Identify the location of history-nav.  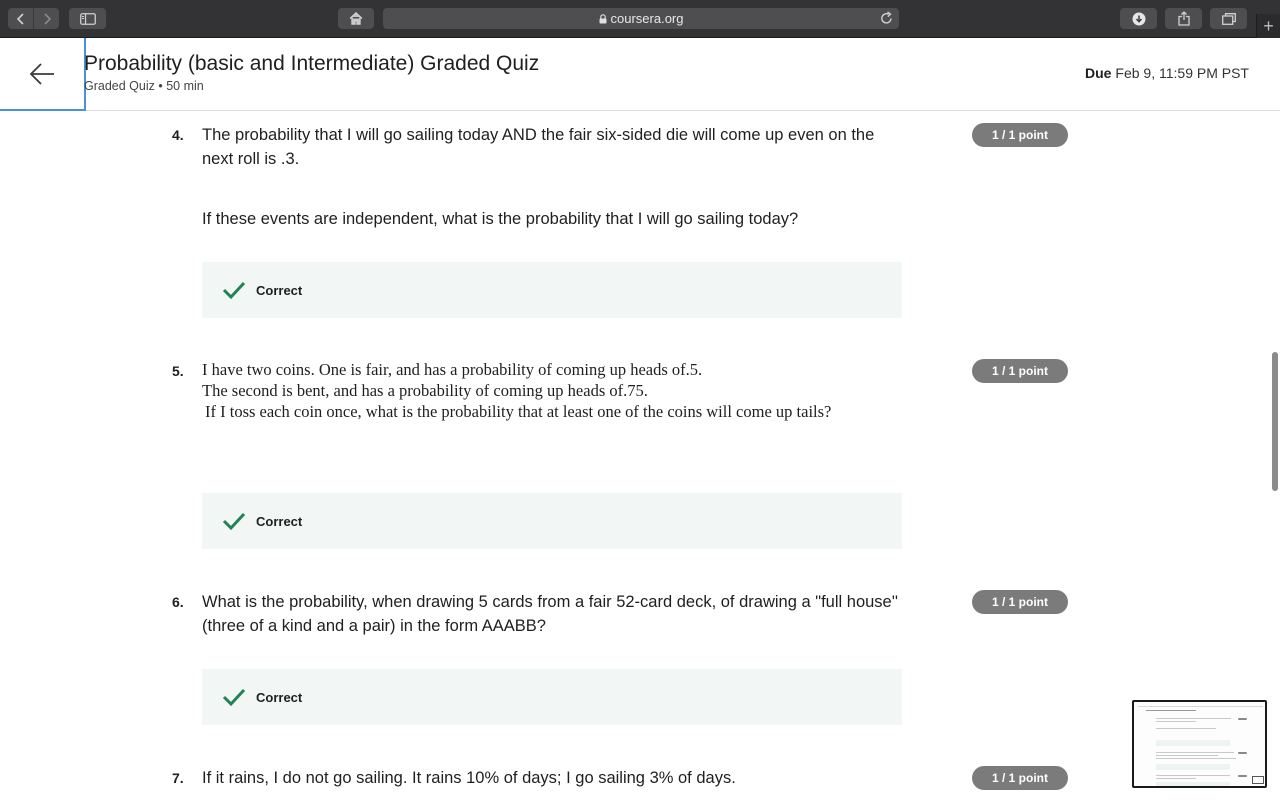
(33, 18).